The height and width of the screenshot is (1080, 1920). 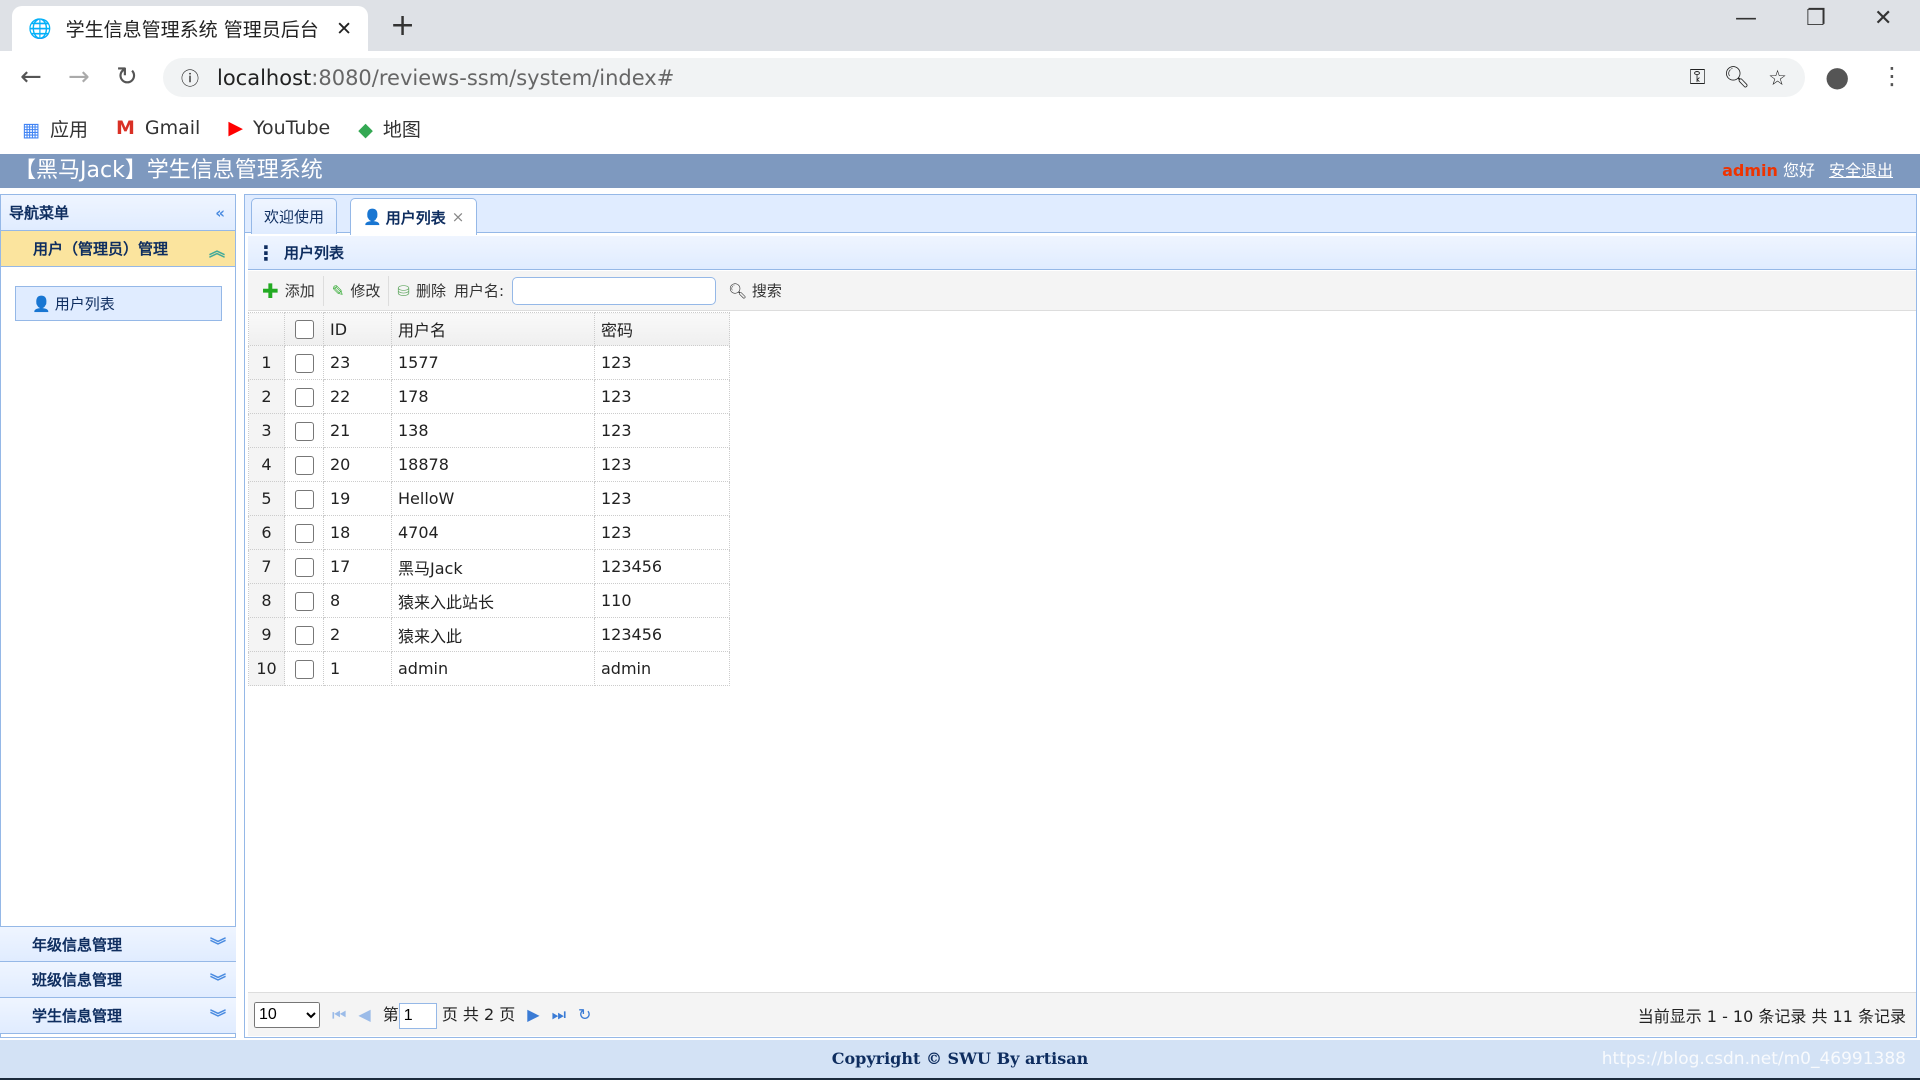 I want to click on table-row: 7 17 黑马Jack 123456, so click(x=489, y=566).